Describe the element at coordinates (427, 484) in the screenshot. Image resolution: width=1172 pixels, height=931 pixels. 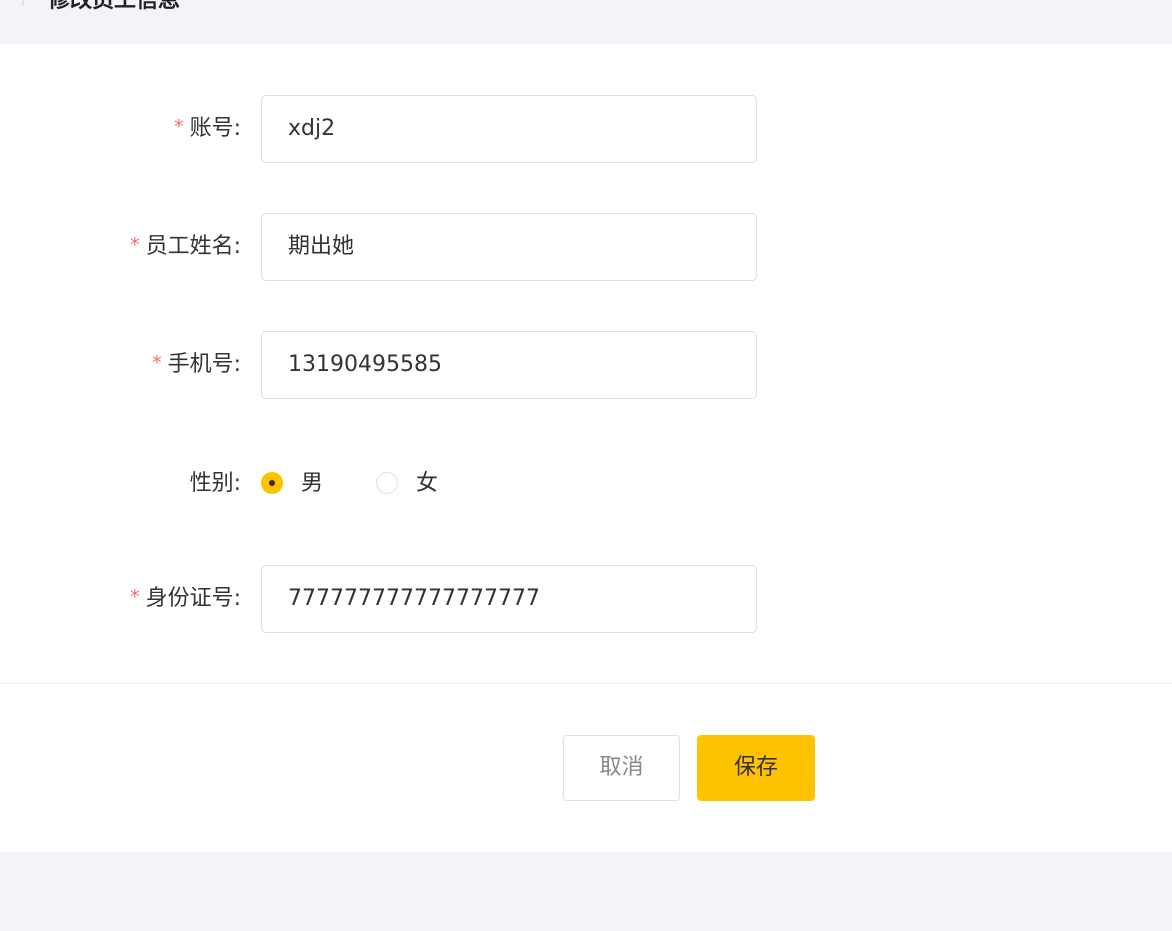
I see `gender-female-label: 女` at that location.